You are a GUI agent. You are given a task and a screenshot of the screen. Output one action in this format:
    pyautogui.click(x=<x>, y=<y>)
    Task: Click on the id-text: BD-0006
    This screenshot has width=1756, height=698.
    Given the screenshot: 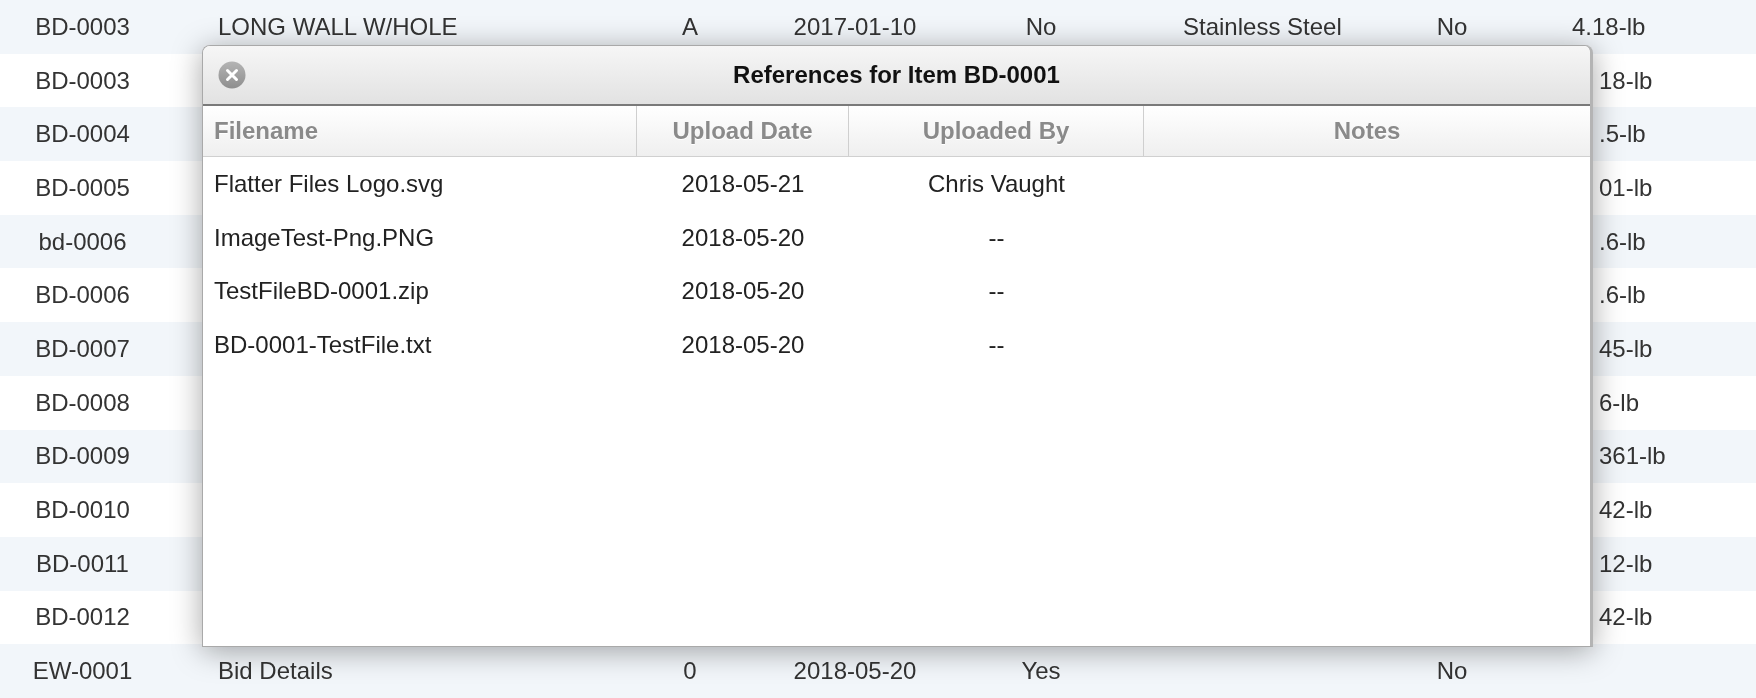 What is the action you would take?
    pyautogui.click(x=82, y=295)
    